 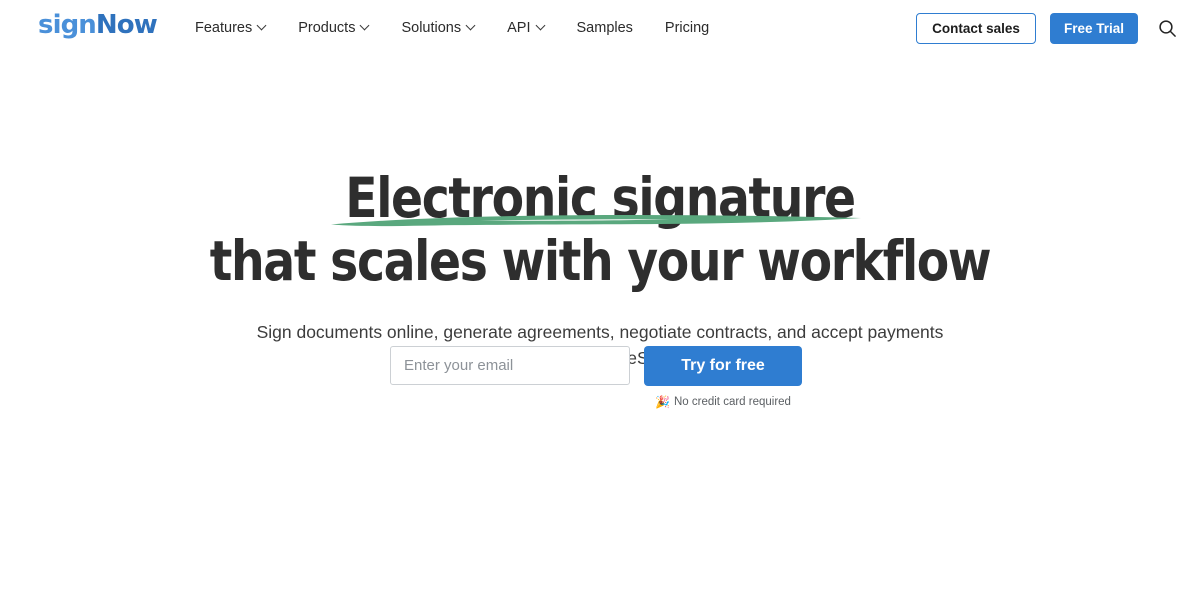 I want to click on nav-label: Solutions, so click(x=431, y=28).